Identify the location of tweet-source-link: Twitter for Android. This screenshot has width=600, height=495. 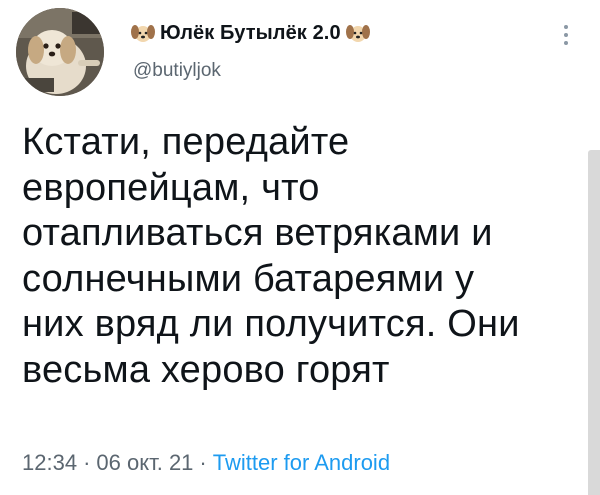
(301, 463).